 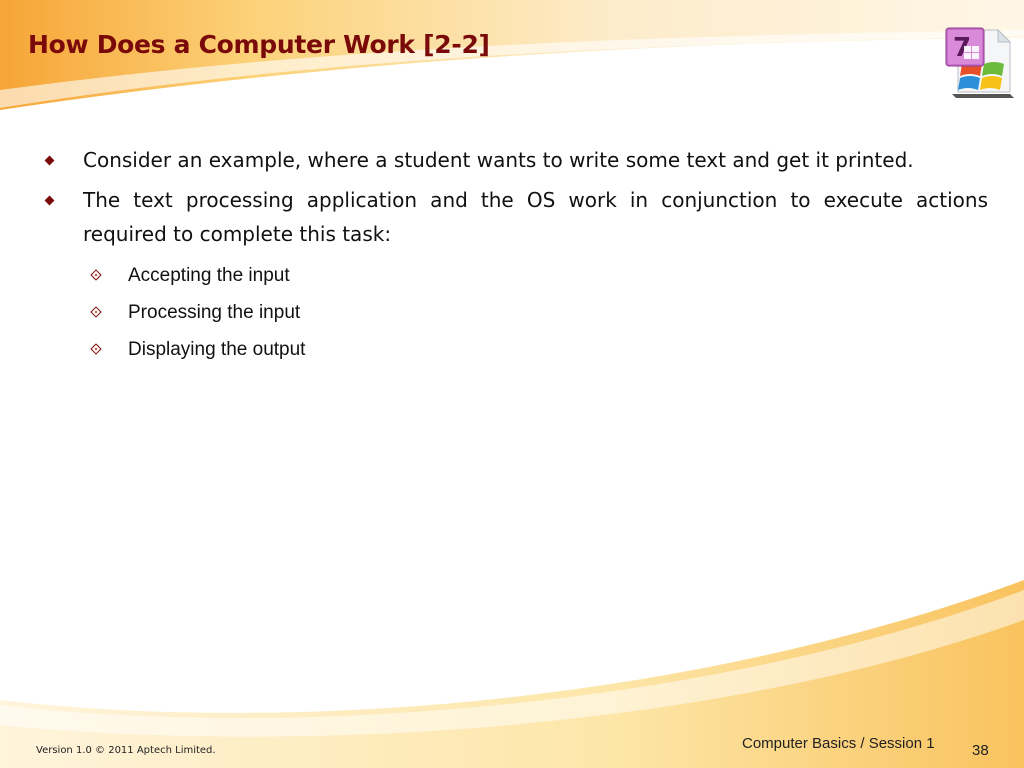 I want to click on sub-bullet-text: Displaying the output, so click(x=217, y=349).